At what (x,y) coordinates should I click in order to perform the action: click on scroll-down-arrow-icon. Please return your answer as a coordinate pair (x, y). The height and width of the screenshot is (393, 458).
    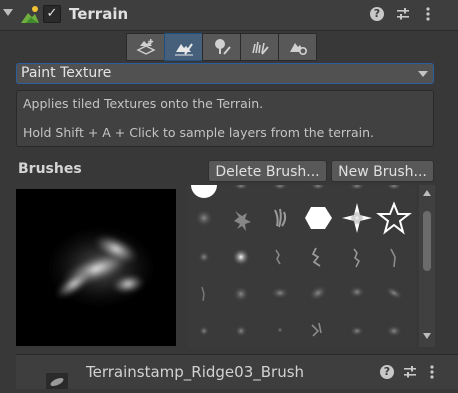
    Looking at the image, I should click on (427, 336).